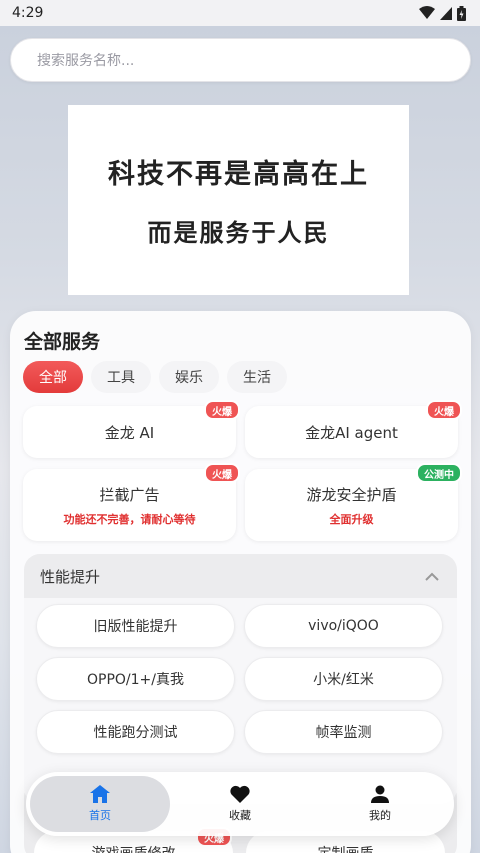 This screenshot has width=480, height=853. I want to click on nav-label: 我的, so click(380, 815).